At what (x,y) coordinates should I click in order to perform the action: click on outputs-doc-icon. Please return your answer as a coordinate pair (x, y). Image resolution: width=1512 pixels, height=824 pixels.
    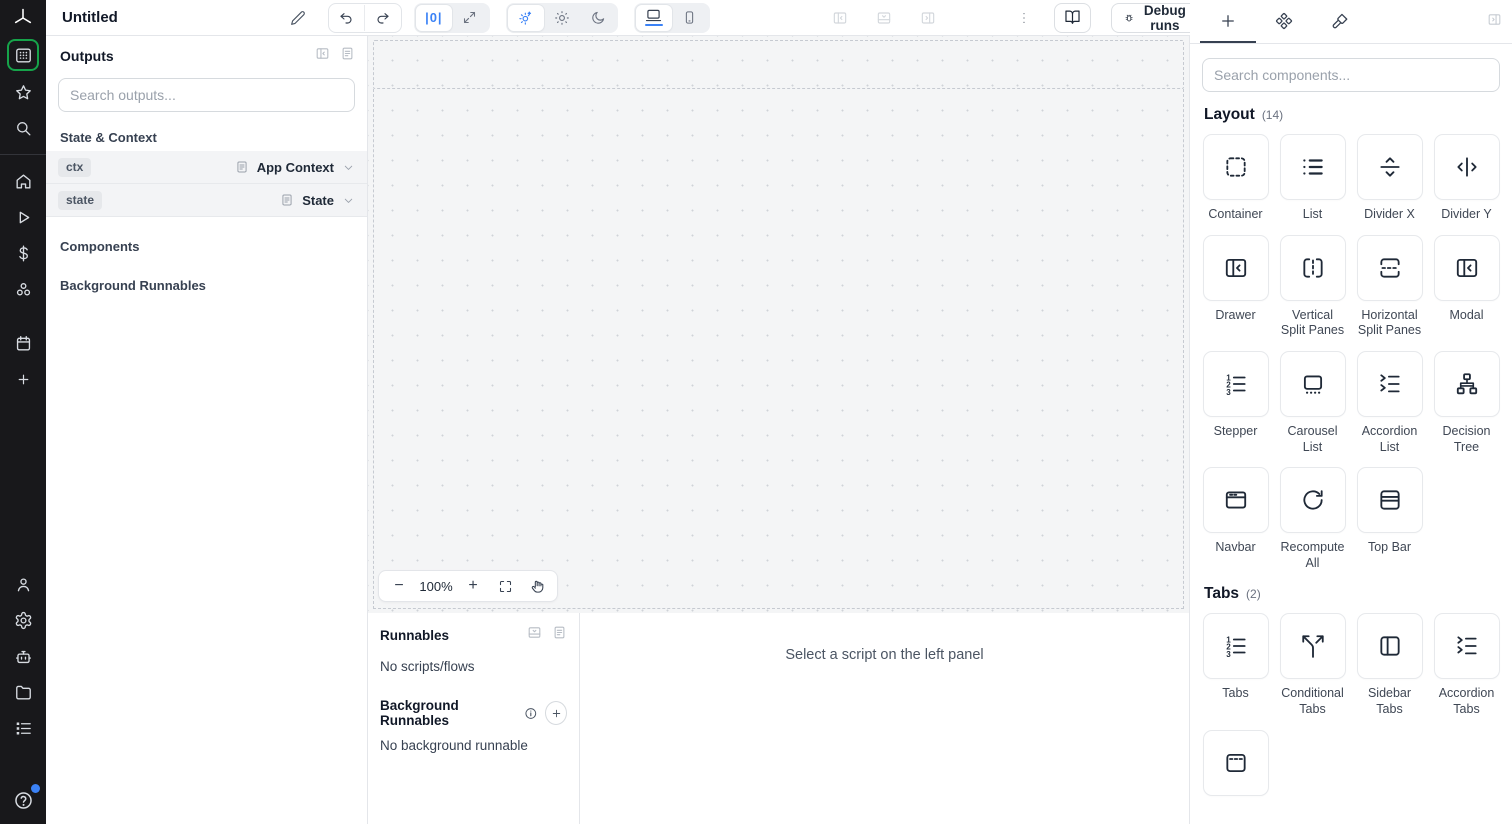
    Looking at the image, I should click on (347, 56).